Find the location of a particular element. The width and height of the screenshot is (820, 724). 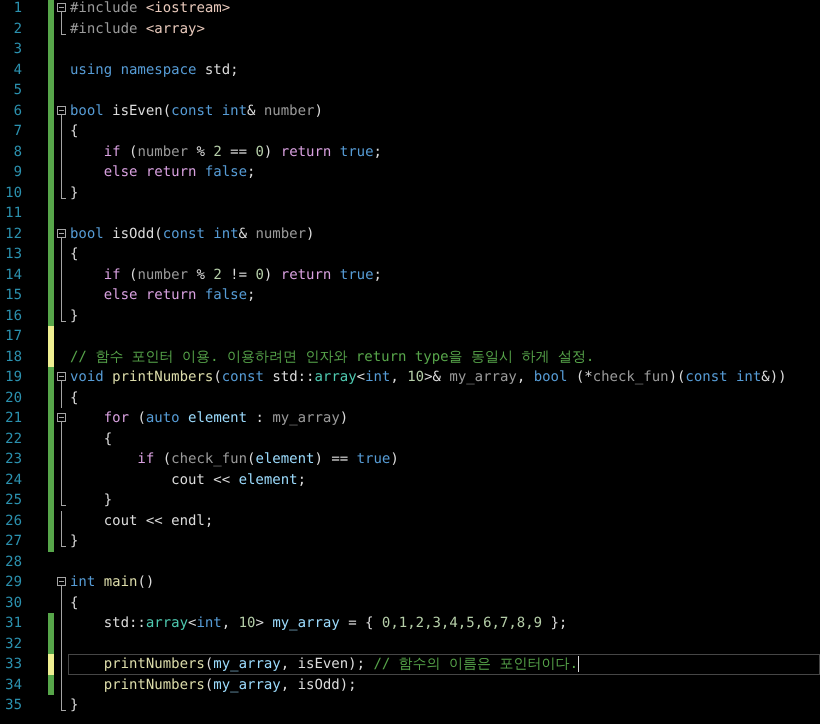

line-number: 32 is located at coordinates (13, 644).